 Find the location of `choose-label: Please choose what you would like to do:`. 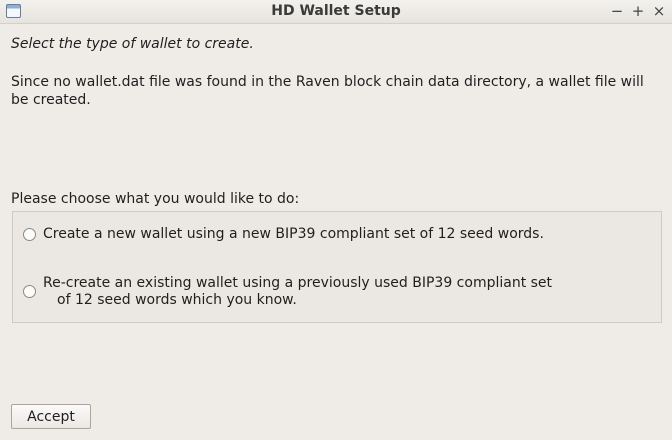

choose-label: Please choose what you would like to do: is located at coordinates (155, 199).